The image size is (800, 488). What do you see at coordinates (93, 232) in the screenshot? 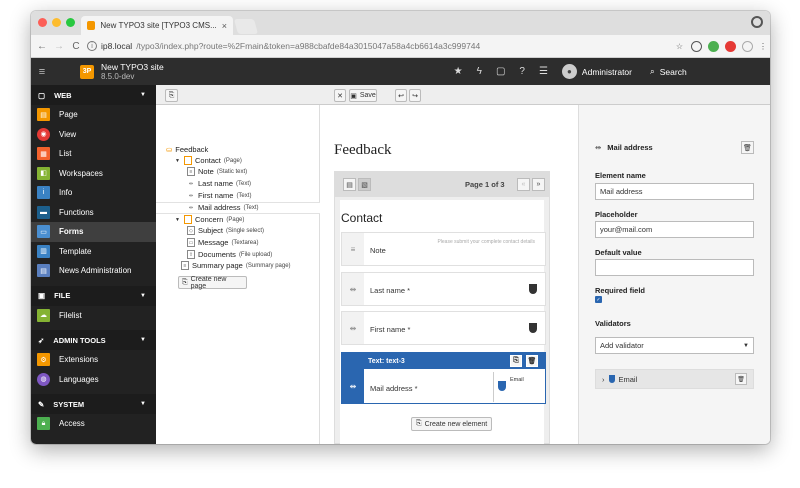
I see `module-item-forms: ▭ Forms` at bounding box center [93, 232].